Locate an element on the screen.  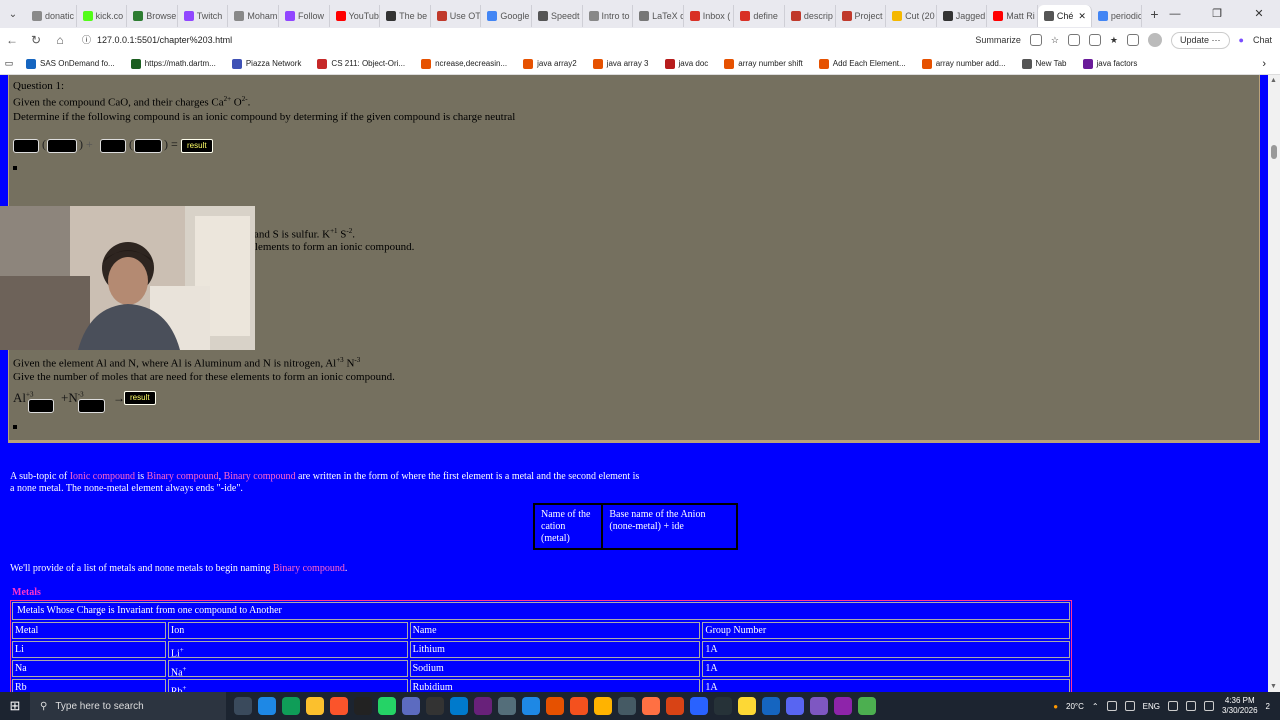
browser-tab: Ché ✕ is located at coordinates (1064, 16).